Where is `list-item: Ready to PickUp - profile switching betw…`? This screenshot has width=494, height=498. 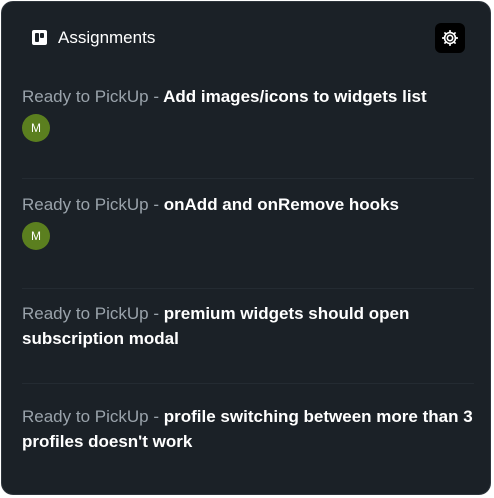 list-item: Ready to PickUp - profile switching betw… is located at coordinates (248, 444).